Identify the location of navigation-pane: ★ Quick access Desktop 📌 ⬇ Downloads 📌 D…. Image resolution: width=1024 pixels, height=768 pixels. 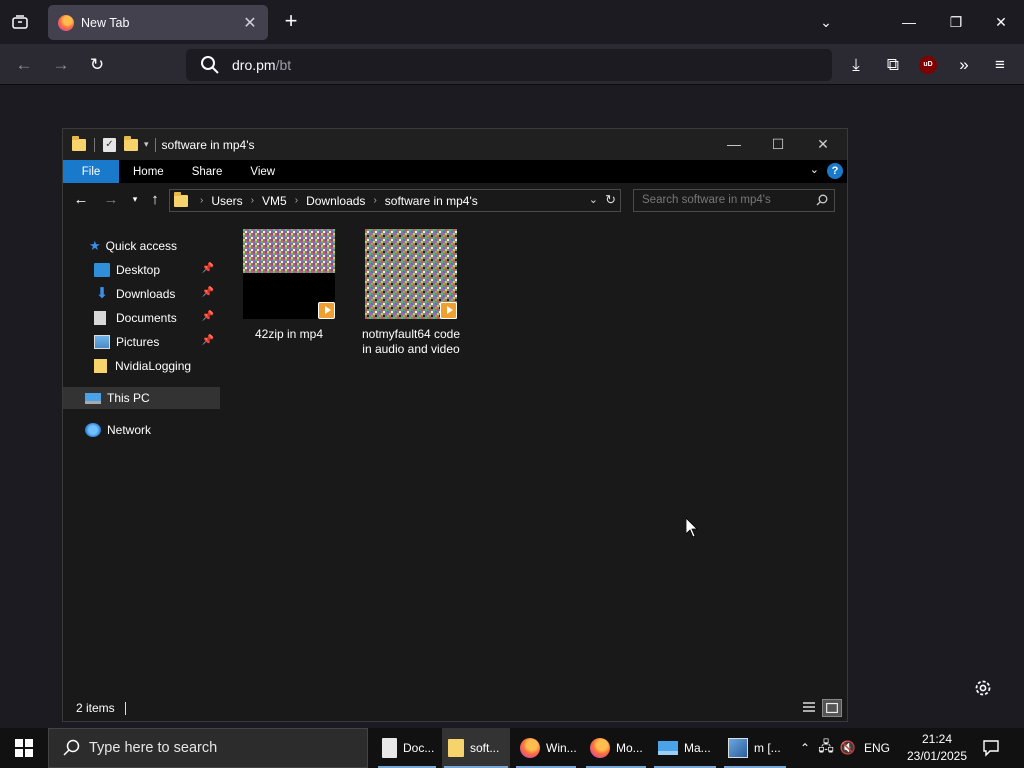
(141, 457).